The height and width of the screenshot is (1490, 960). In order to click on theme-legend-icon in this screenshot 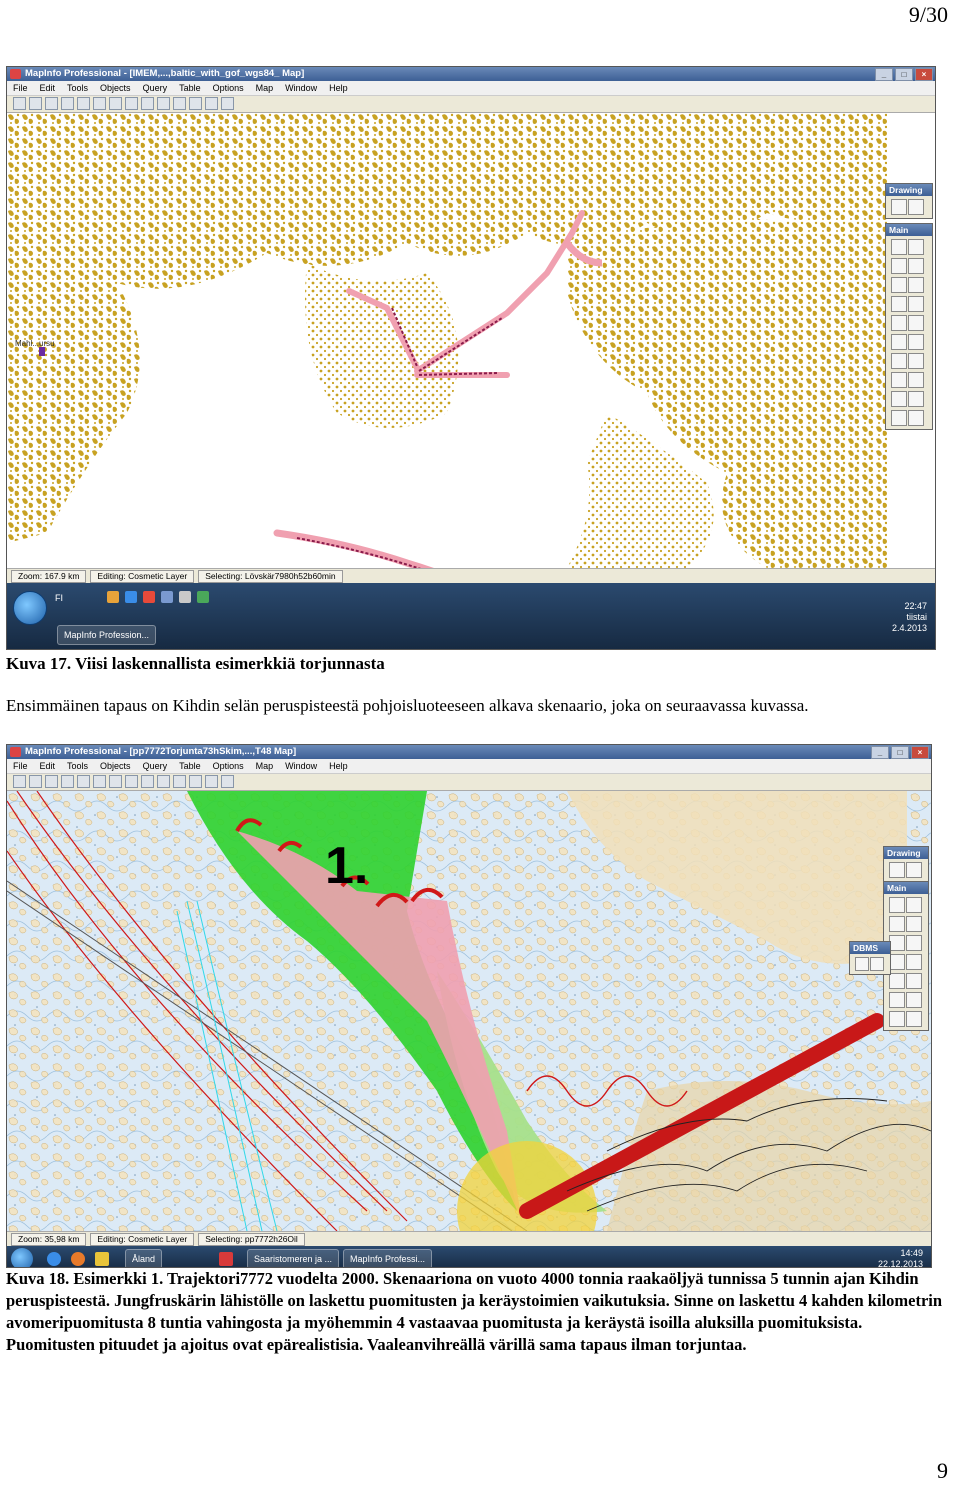, I will do `click(916, 418)`.